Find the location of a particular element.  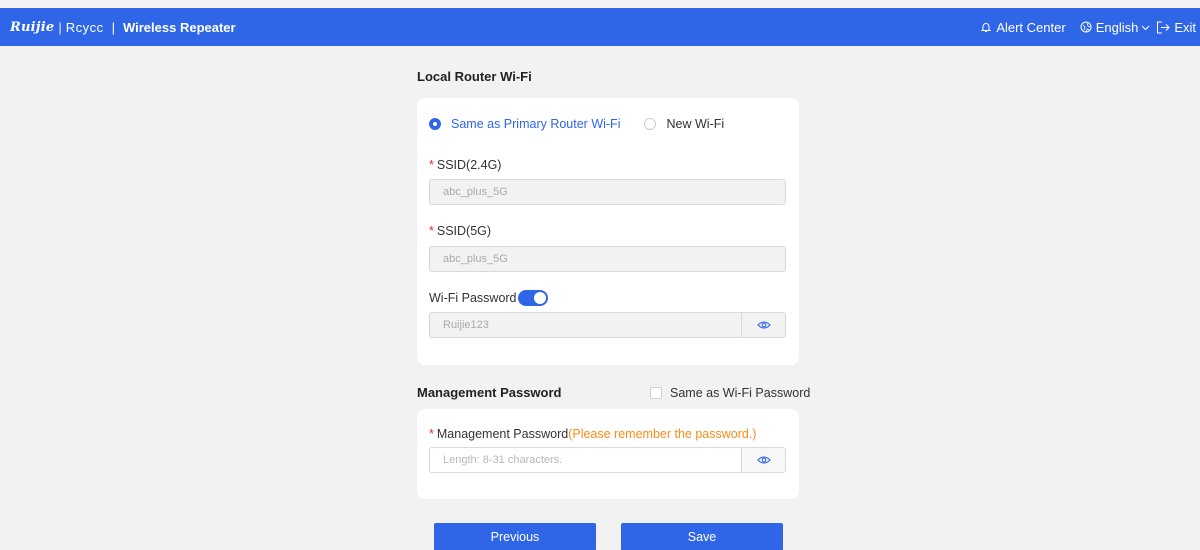

chevron-down-icon is located at coordinates (1145, 27).